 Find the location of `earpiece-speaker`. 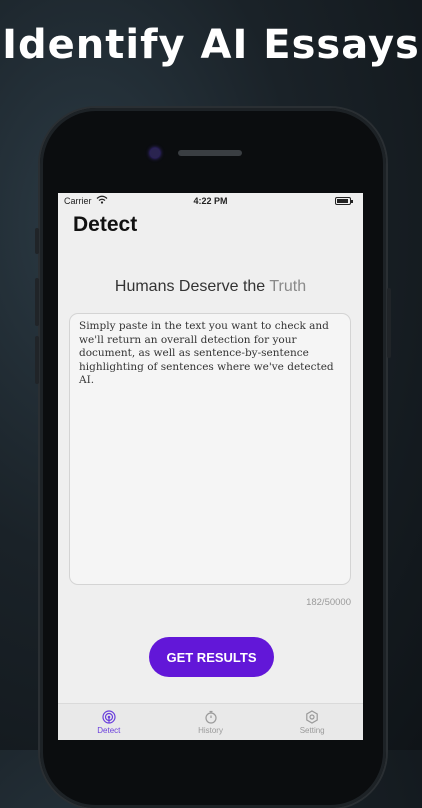

earpiece-speaker is located at coordinates (210, 153).